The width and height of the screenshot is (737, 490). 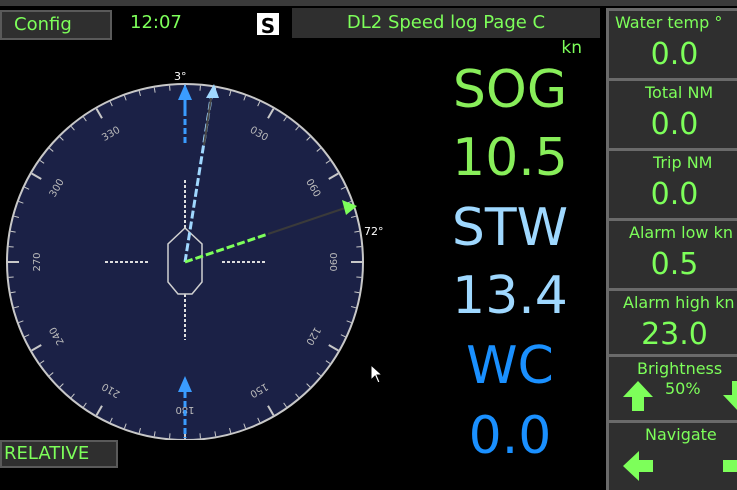 What do you see at coordinates (638, 466) in the screenshot?
I see `navigate-left-icon` at bounding box center [638, 466].